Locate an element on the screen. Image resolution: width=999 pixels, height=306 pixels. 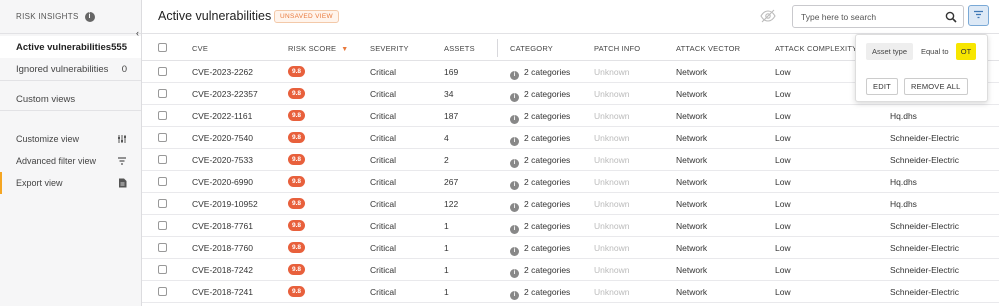
column-divider is located at coordinates (497, 48).